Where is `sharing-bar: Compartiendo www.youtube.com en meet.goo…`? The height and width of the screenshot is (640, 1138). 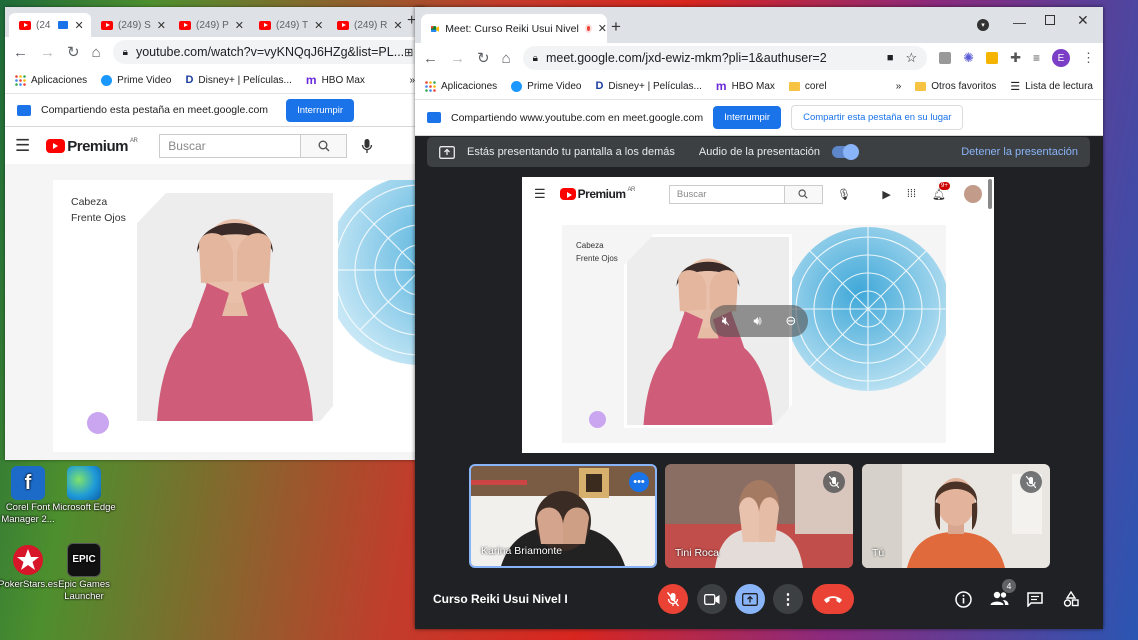
sharing-bar: Compartiendo www.youtube.com en meet.goo… is located at coordinates (759, 117).